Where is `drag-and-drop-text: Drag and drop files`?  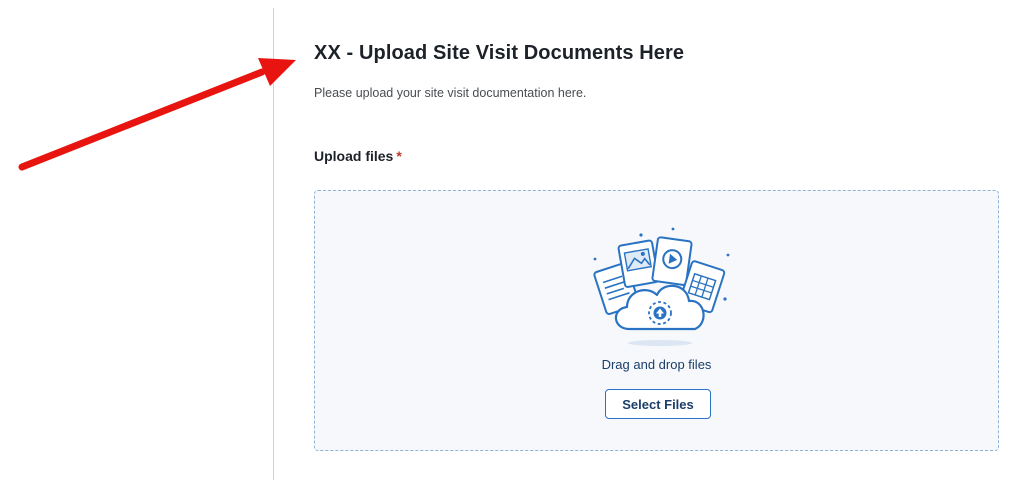 drag-and-drop-text: Drag and drop files is located at coordinates (656, 364).